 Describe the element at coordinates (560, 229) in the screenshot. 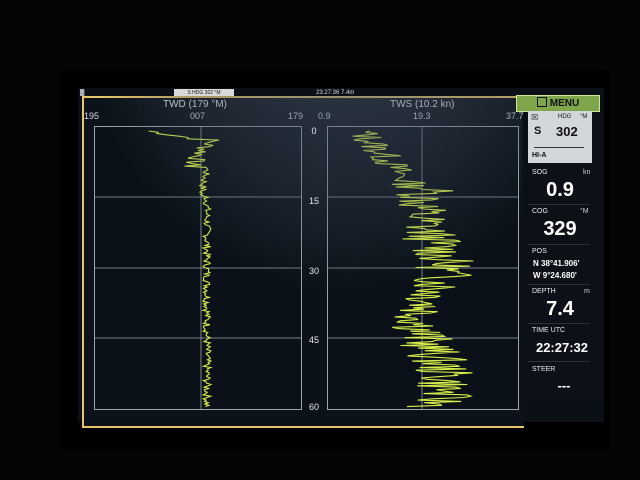

I see `cog-value: 329` at that location.